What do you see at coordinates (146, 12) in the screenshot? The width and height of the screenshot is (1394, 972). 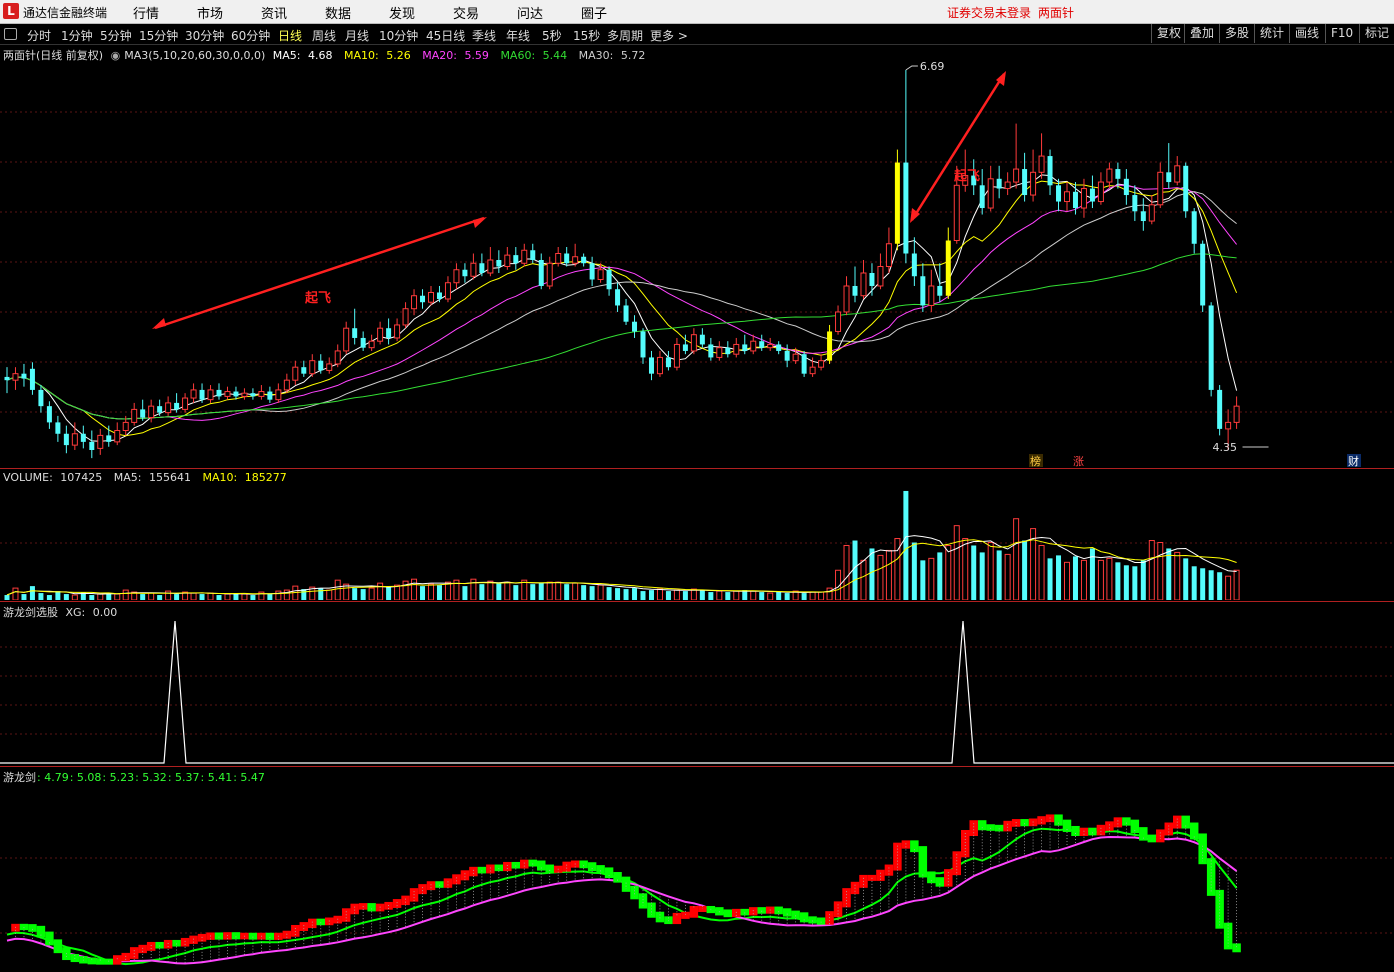 I see `menu-item-hangqing: 行情` at bounding box center [146, 12].